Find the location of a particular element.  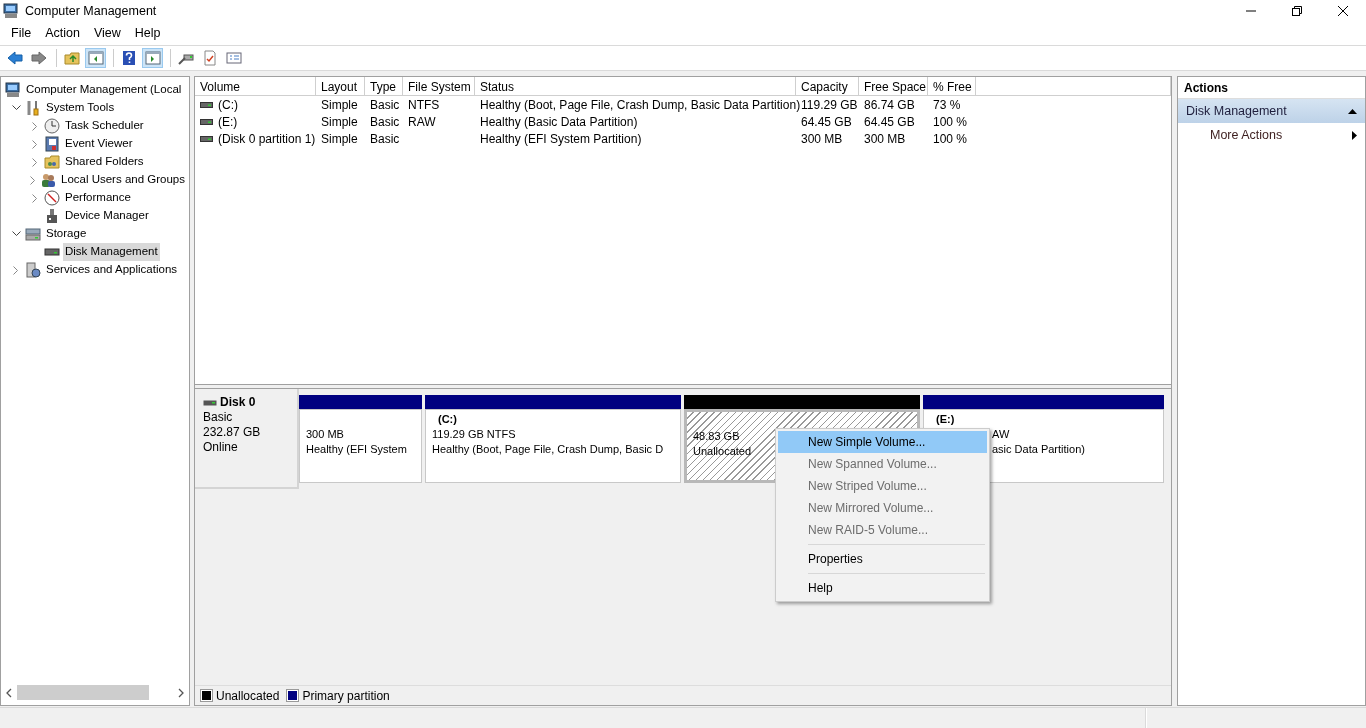

table-cell-text: 73 % is located at coordinates (947, 105).